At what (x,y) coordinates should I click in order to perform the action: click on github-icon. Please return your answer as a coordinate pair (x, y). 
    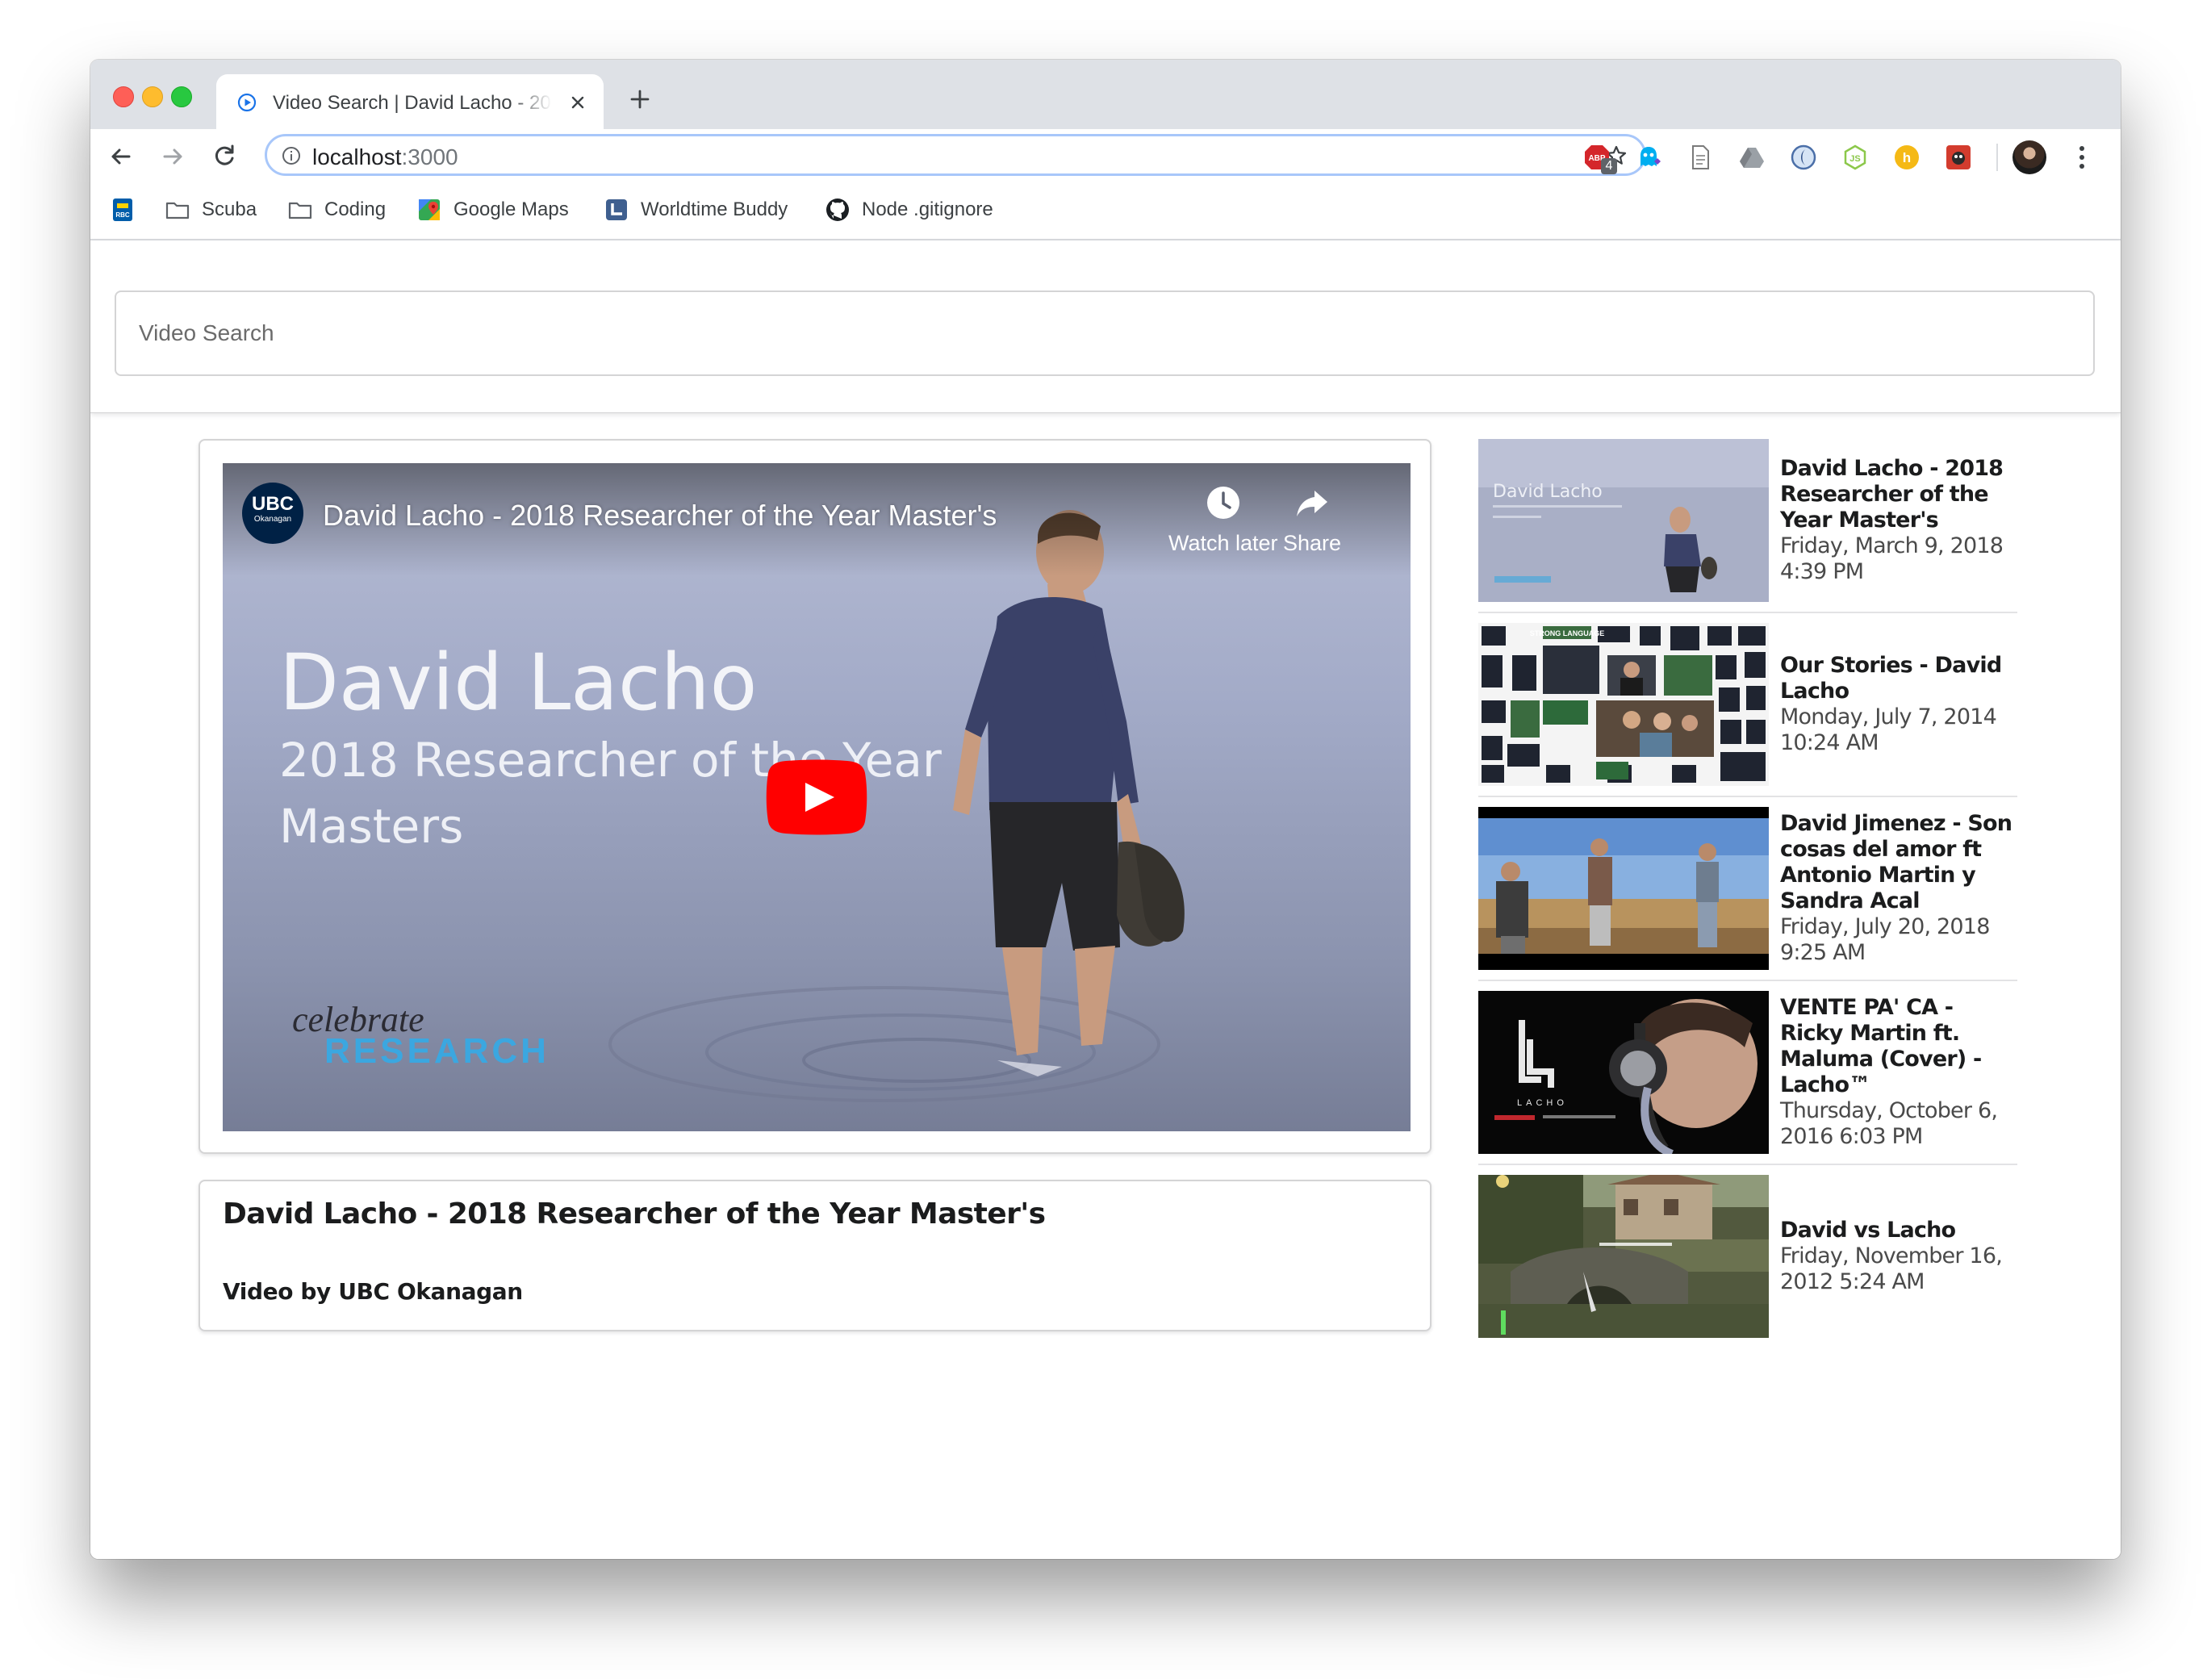
    Looking at the image, I should click on (837, 210).